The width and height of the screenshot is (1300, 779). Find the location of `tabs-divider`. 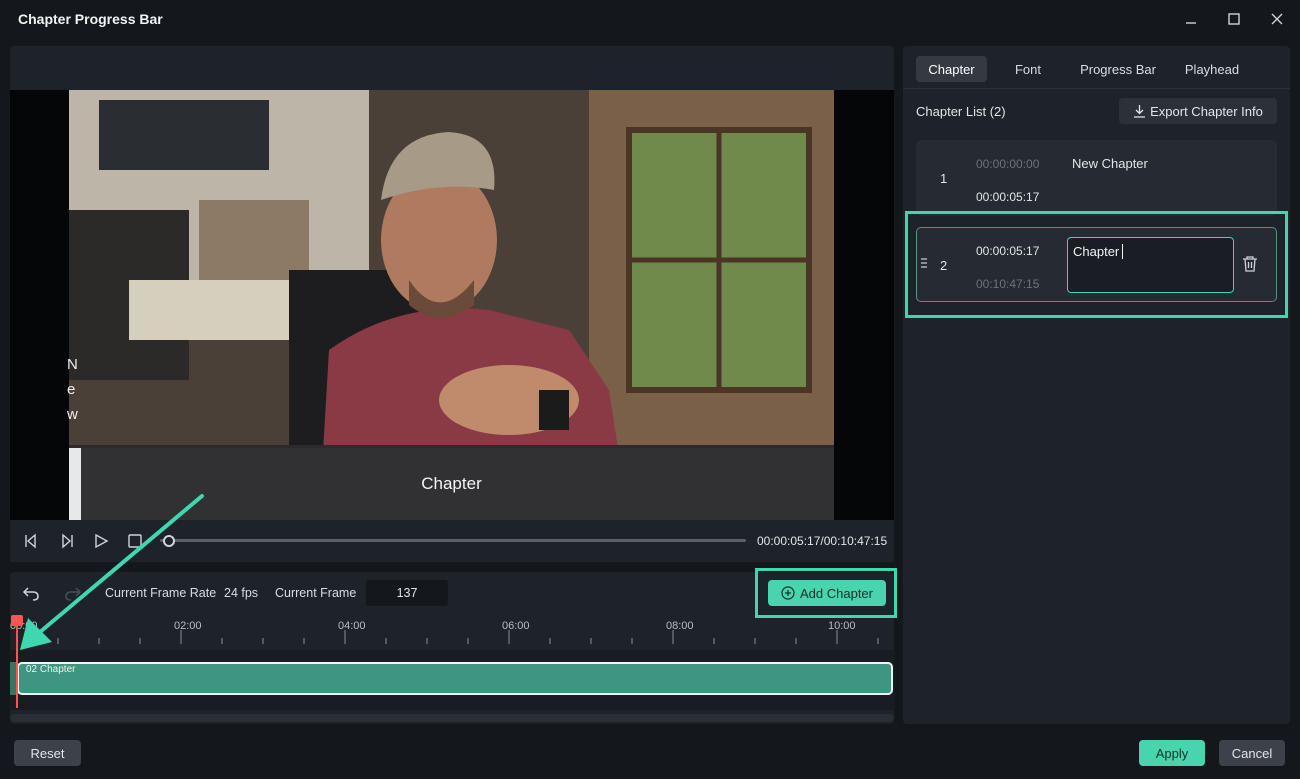

tabs-divider is located at coordinates (1096, 88).